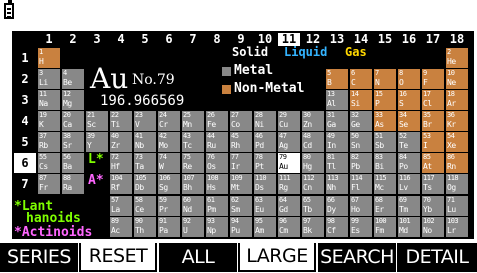 The image size is (477, 273). What do you see at coordinates (409, 100) in the screenshot?
I see `element-cell: 16 S` at bounding box center [409, 100].